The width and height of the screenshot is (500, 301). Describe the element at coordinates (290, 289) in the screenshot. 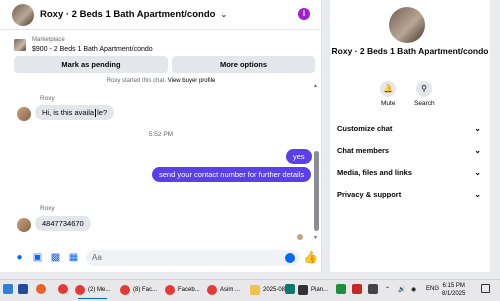

I see `app-icon` at that location.